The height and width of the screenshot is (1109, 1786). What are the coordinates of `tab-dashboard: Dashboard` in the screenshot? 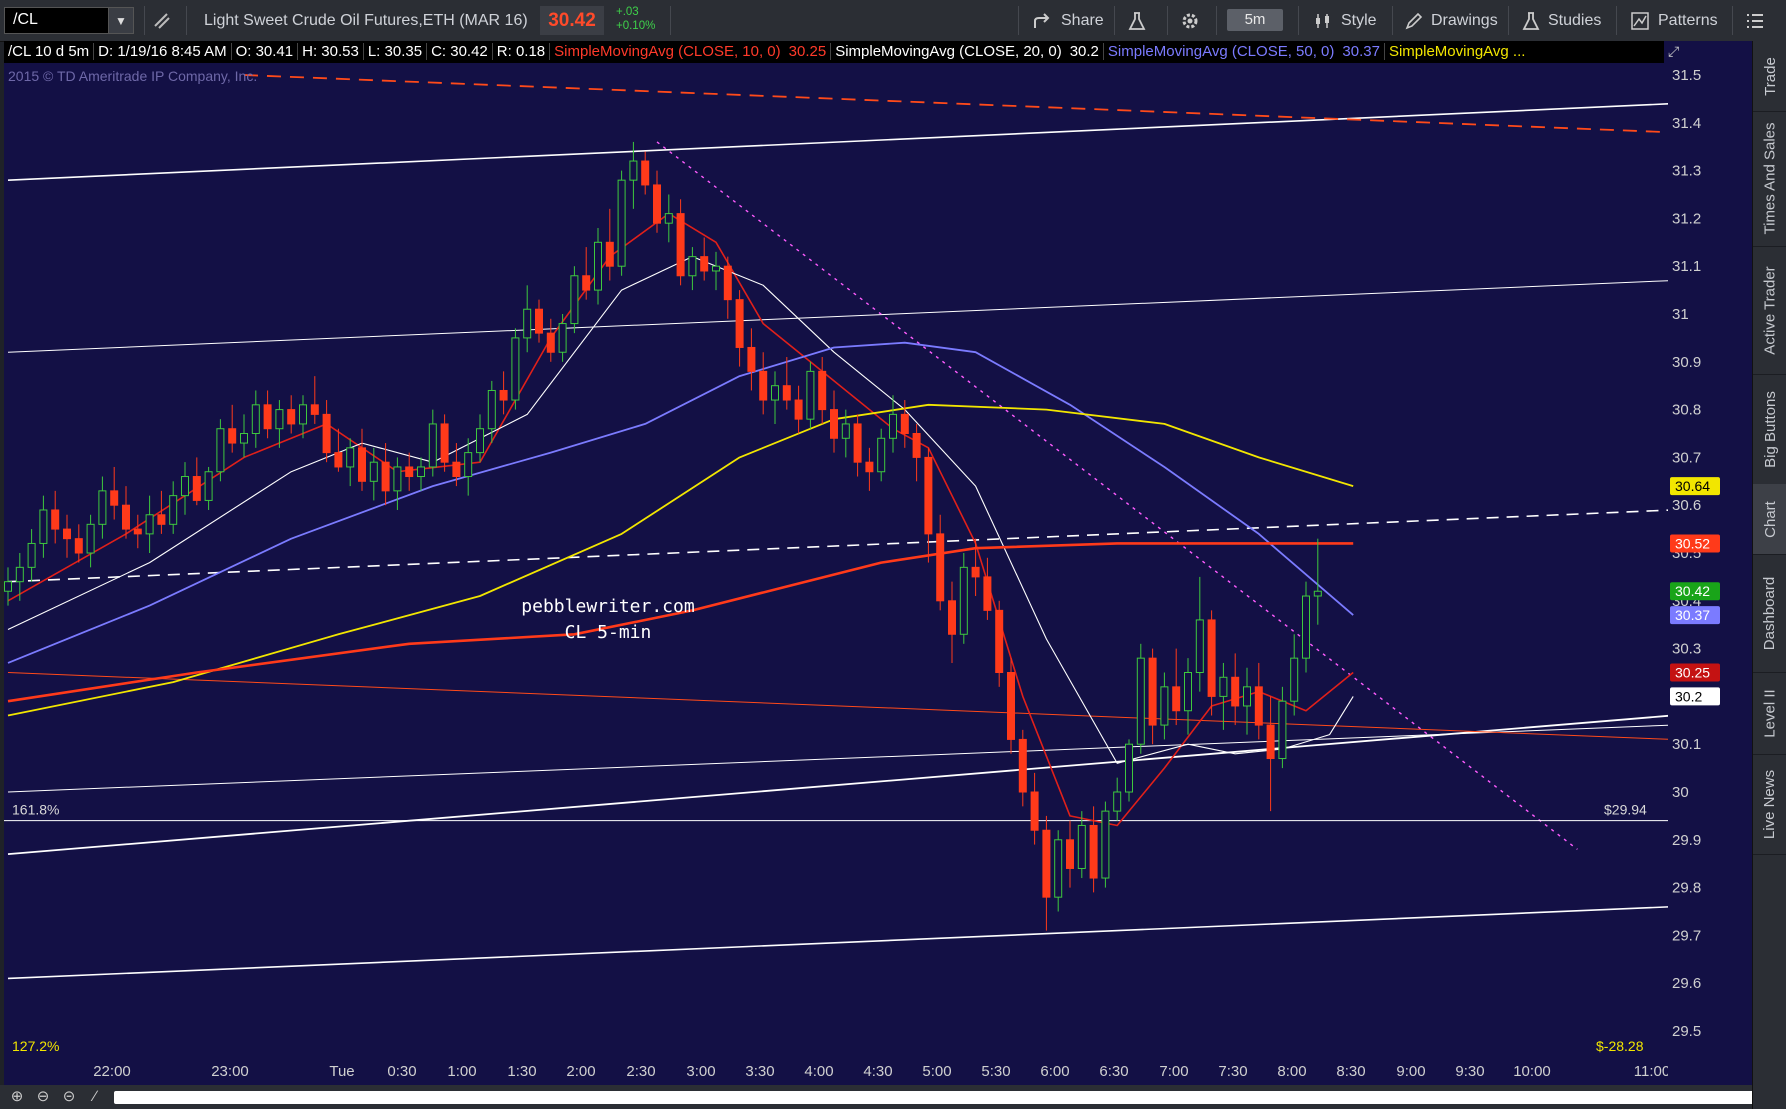 It's located at (1769, 613).